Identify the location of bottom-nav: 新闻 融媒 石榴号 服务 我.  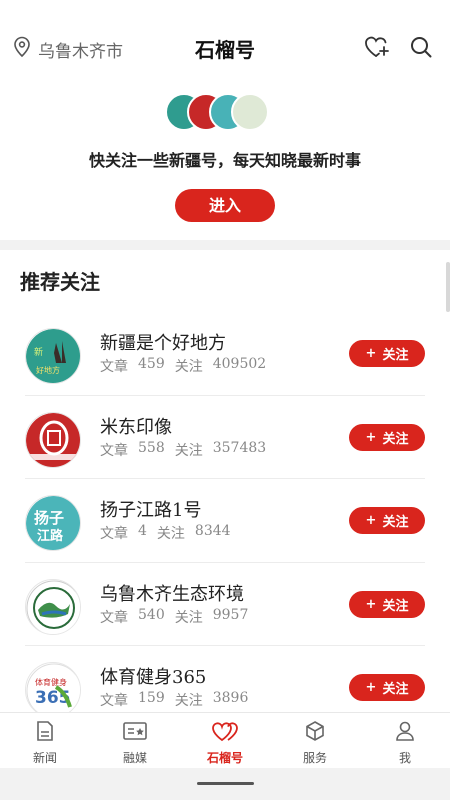
(225, 740).